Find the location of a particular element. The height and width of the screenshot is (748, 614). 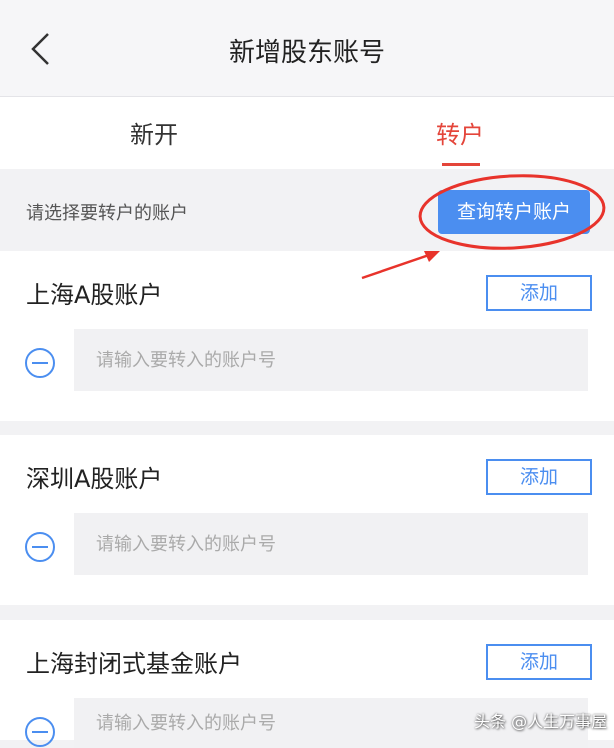

page-title: 新增股东账号 is located at coordinates (306, 53).